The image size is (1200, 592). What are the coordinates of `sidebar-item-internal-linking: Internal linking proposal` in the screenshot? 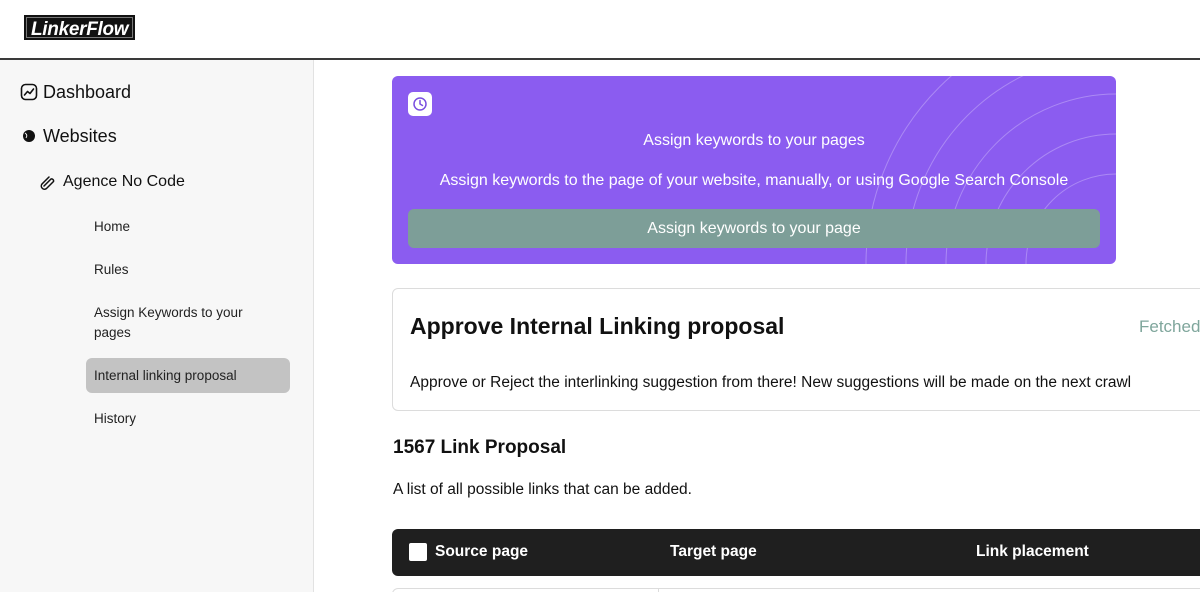 It's located at (188, 375).